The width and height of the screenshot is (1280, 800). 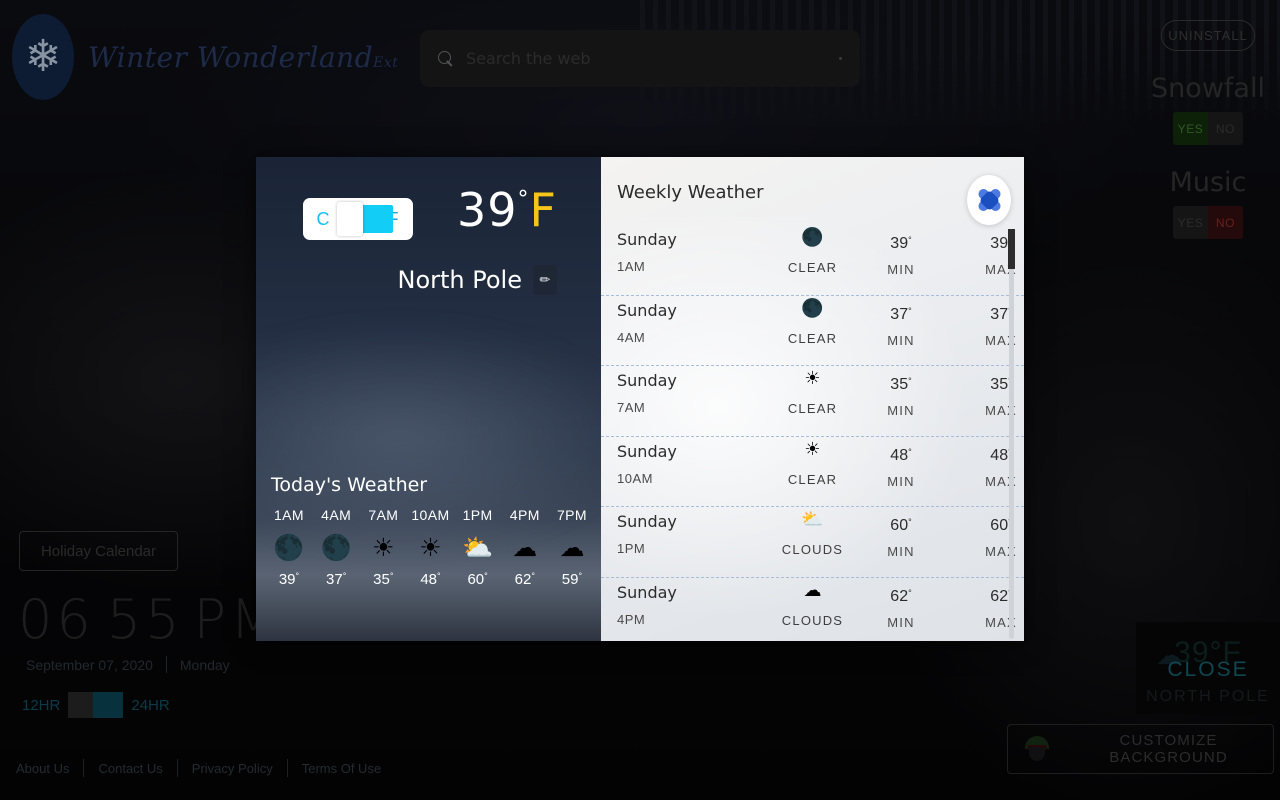 What do you see at coordinates (81, 705) in the screenshot?
I see `time-format-knob` at bounding box center [81, 705].